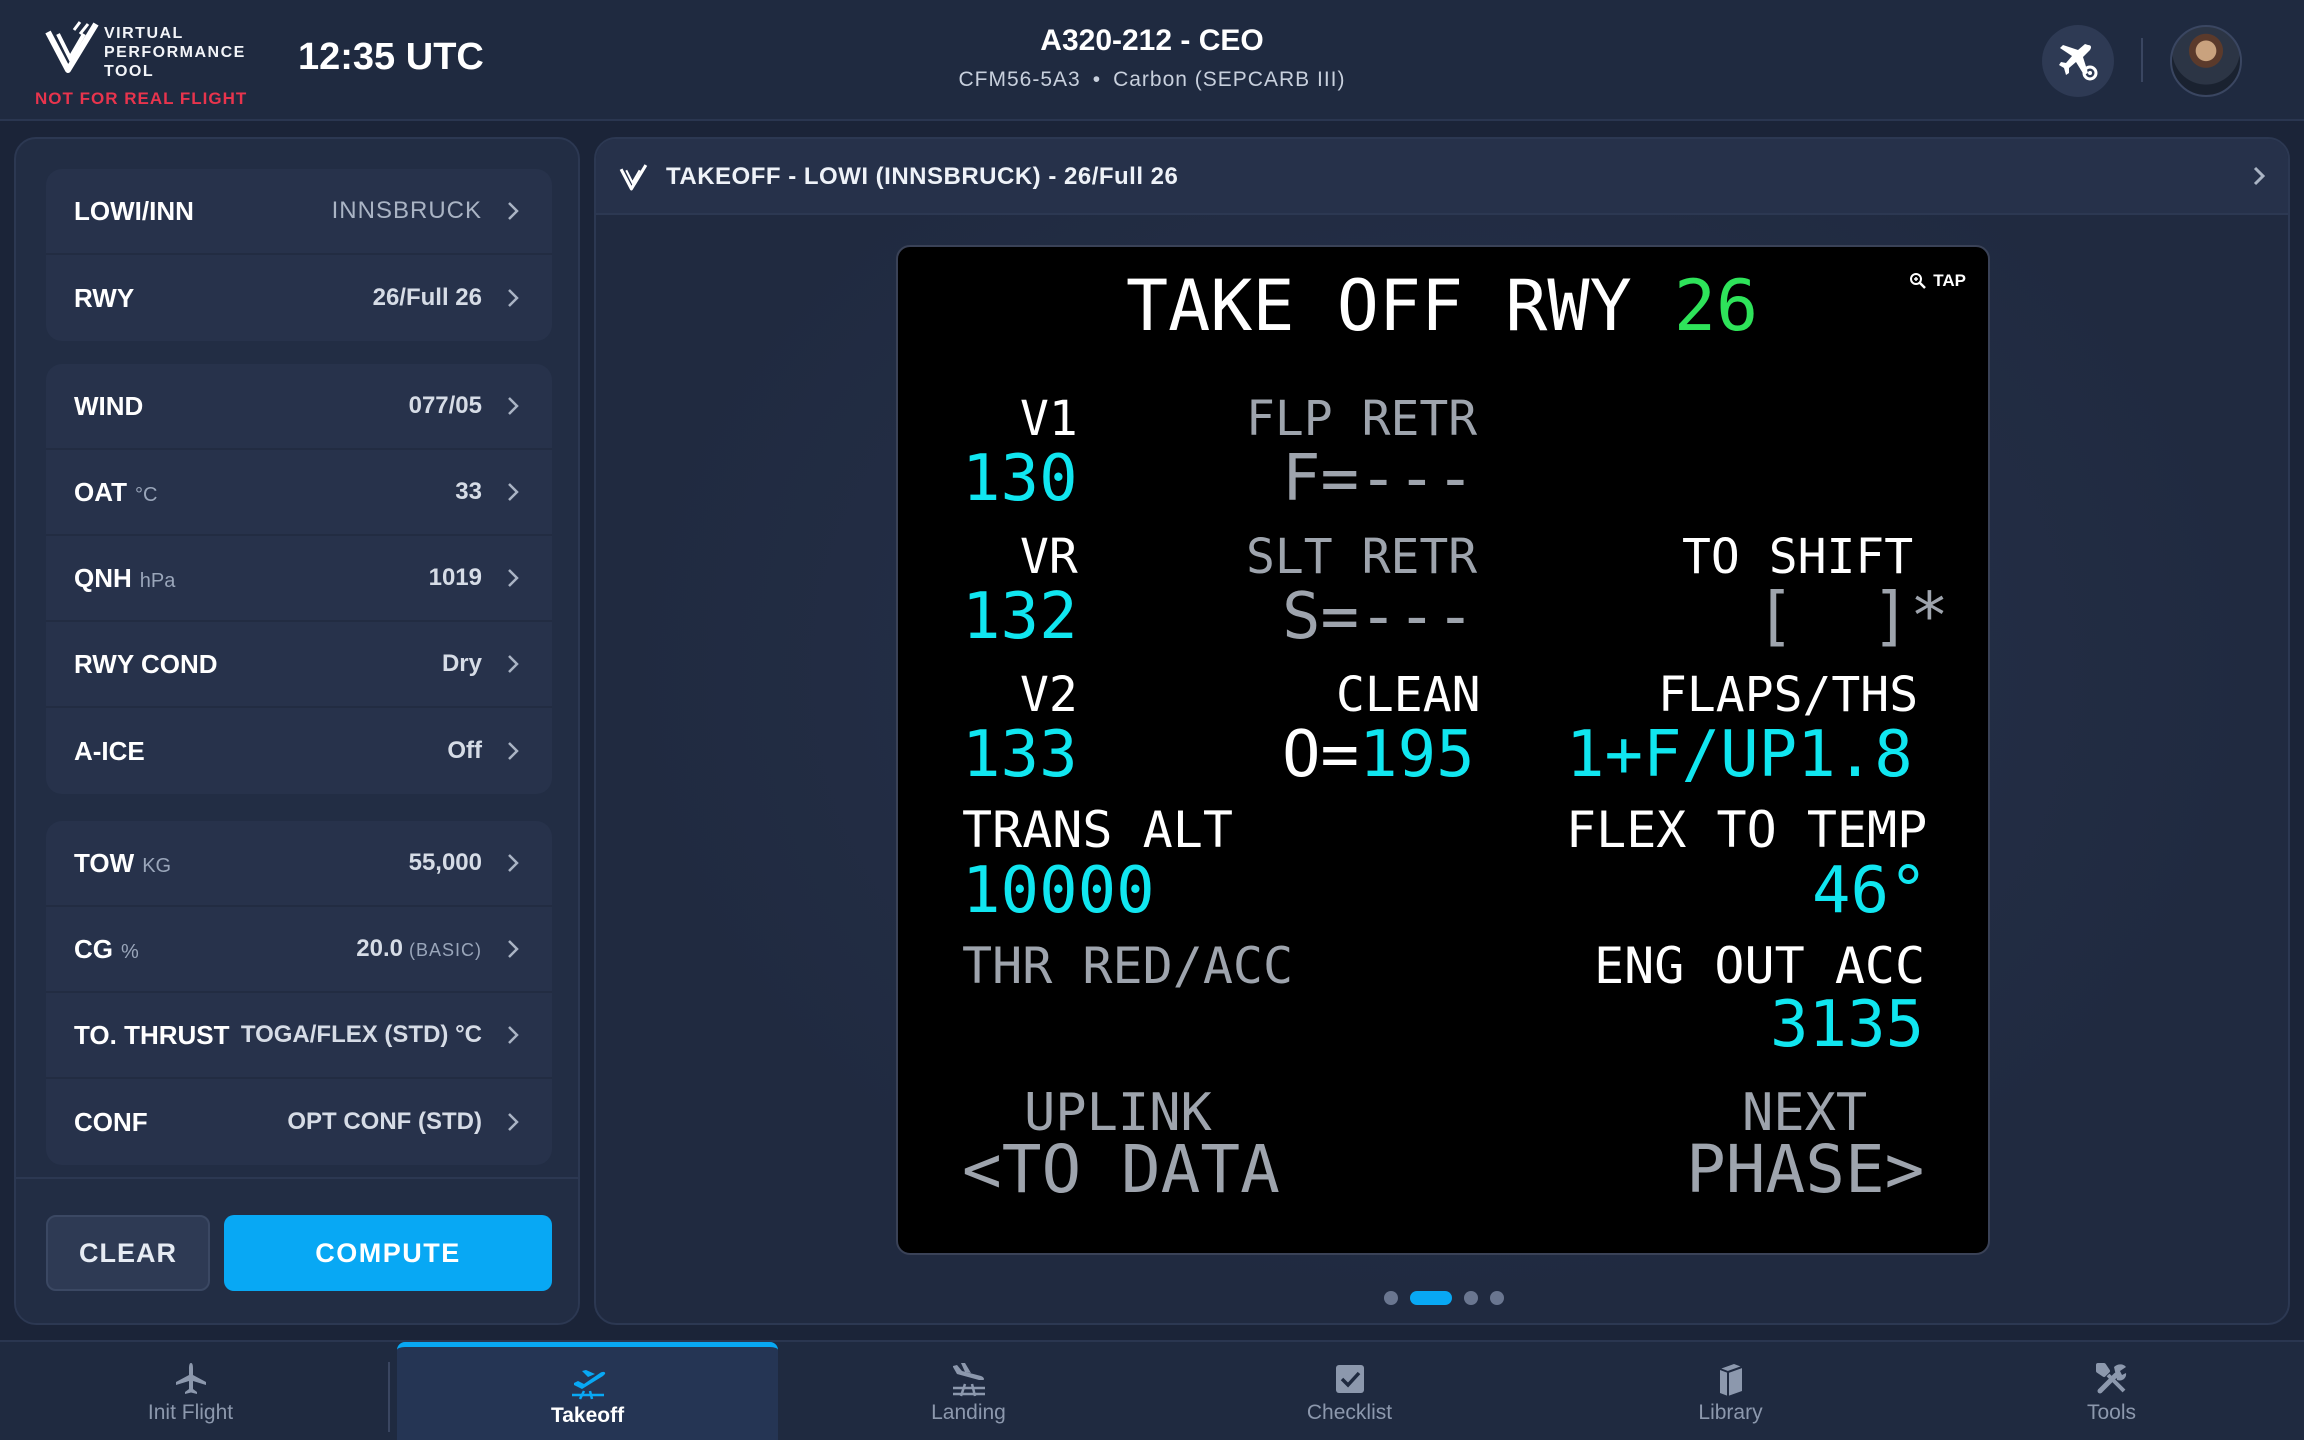 The height and width of the screenshot is (1440, 2304). What do you see at coordinates (1378, 755) in the screenshot?
I see `clean-speed: O=195` at bounding box center [1378, 755].